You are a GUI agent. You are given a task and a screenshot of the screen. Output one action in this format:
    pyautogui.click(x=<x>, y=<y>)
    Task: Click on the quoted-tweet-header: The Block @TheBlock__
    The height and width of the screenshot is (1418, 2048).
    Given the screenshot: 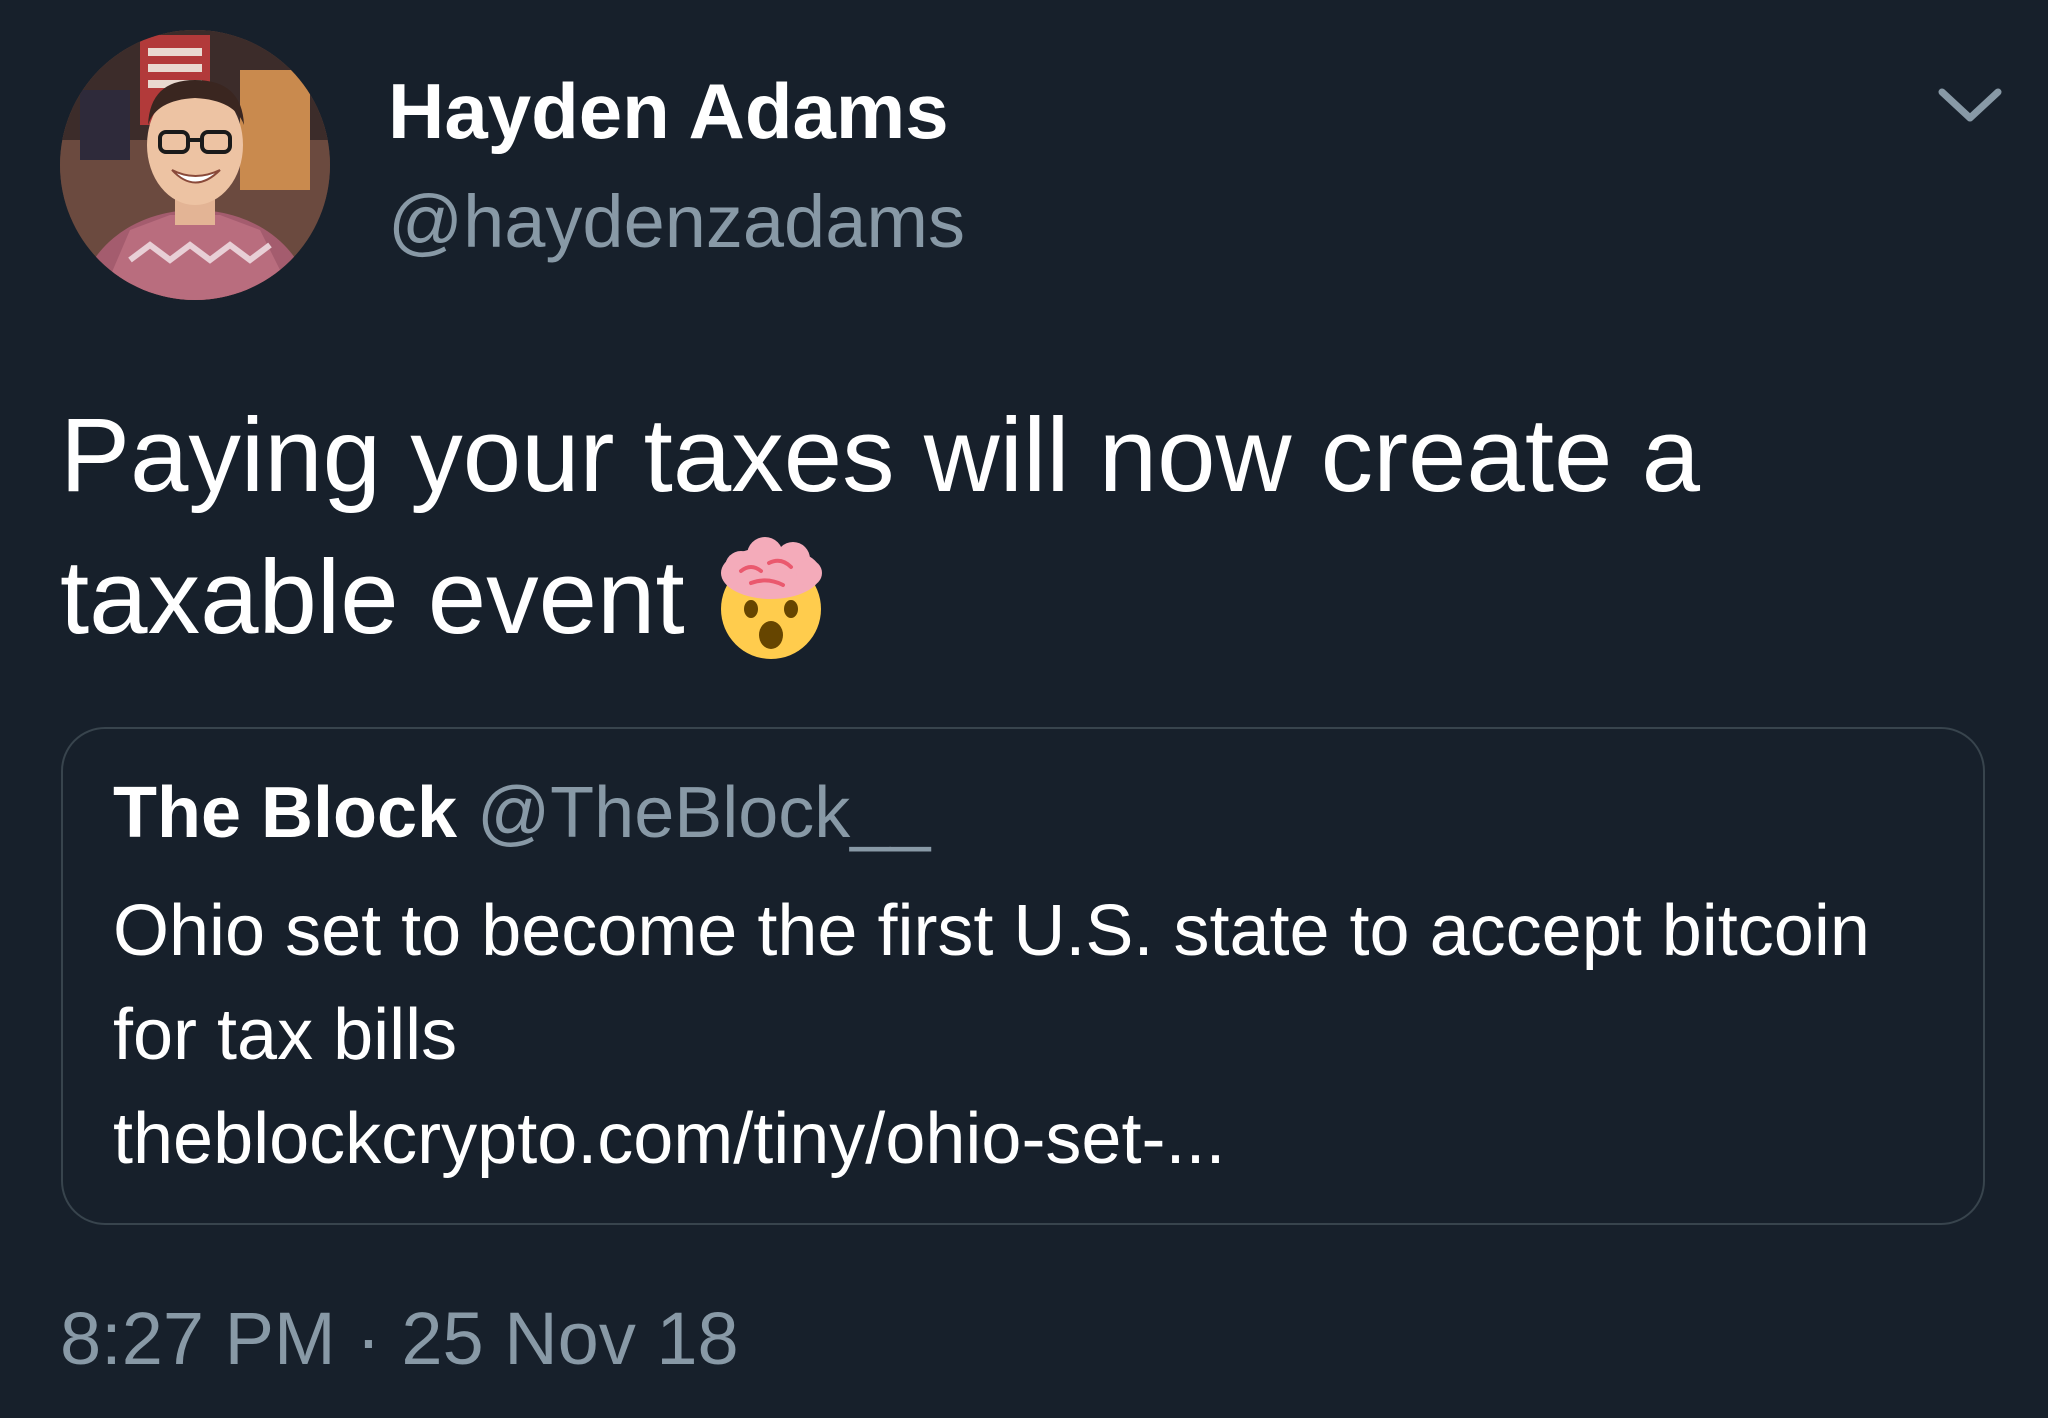 What is the action you would take?
    pyautogui.click(x=521, y=813)
    